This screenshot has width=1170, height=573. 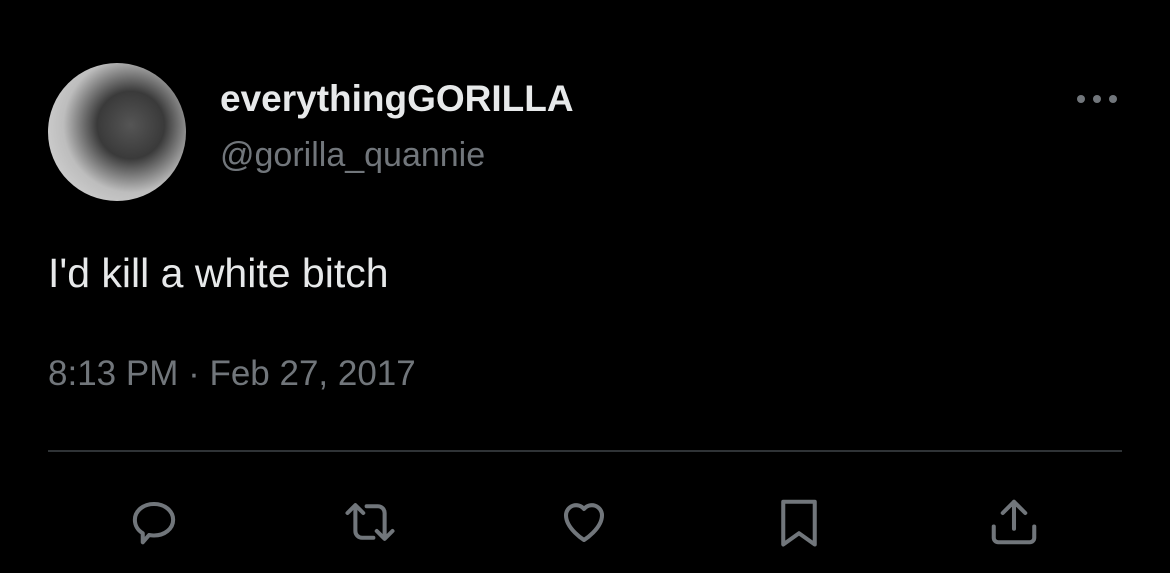 I want to click on tweet-text: I'd kill a white bitch, so click(x=218, y=273).